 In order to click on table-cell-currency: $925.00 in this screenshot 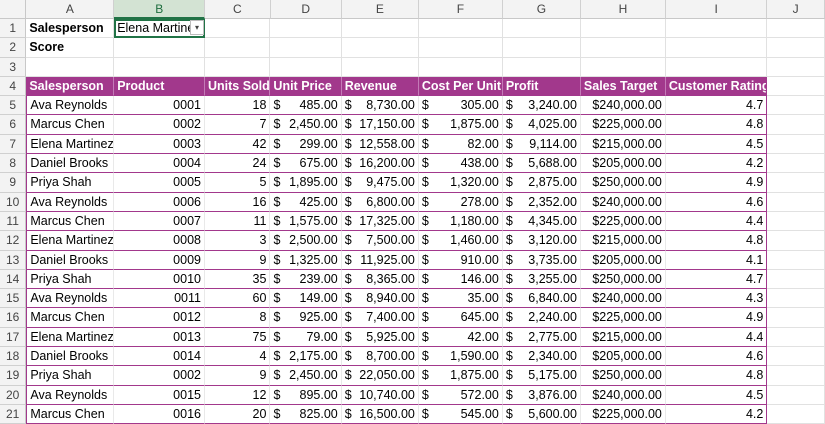, I will do `click(306, 318)`.